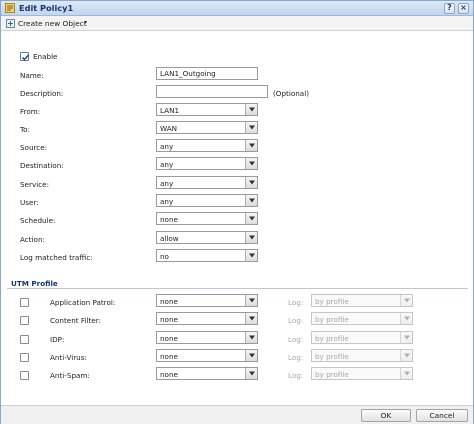  What do you see at coordinates (207, 182) in the screenshot?
I see `service-select: any` at bounding box center [207, 182].